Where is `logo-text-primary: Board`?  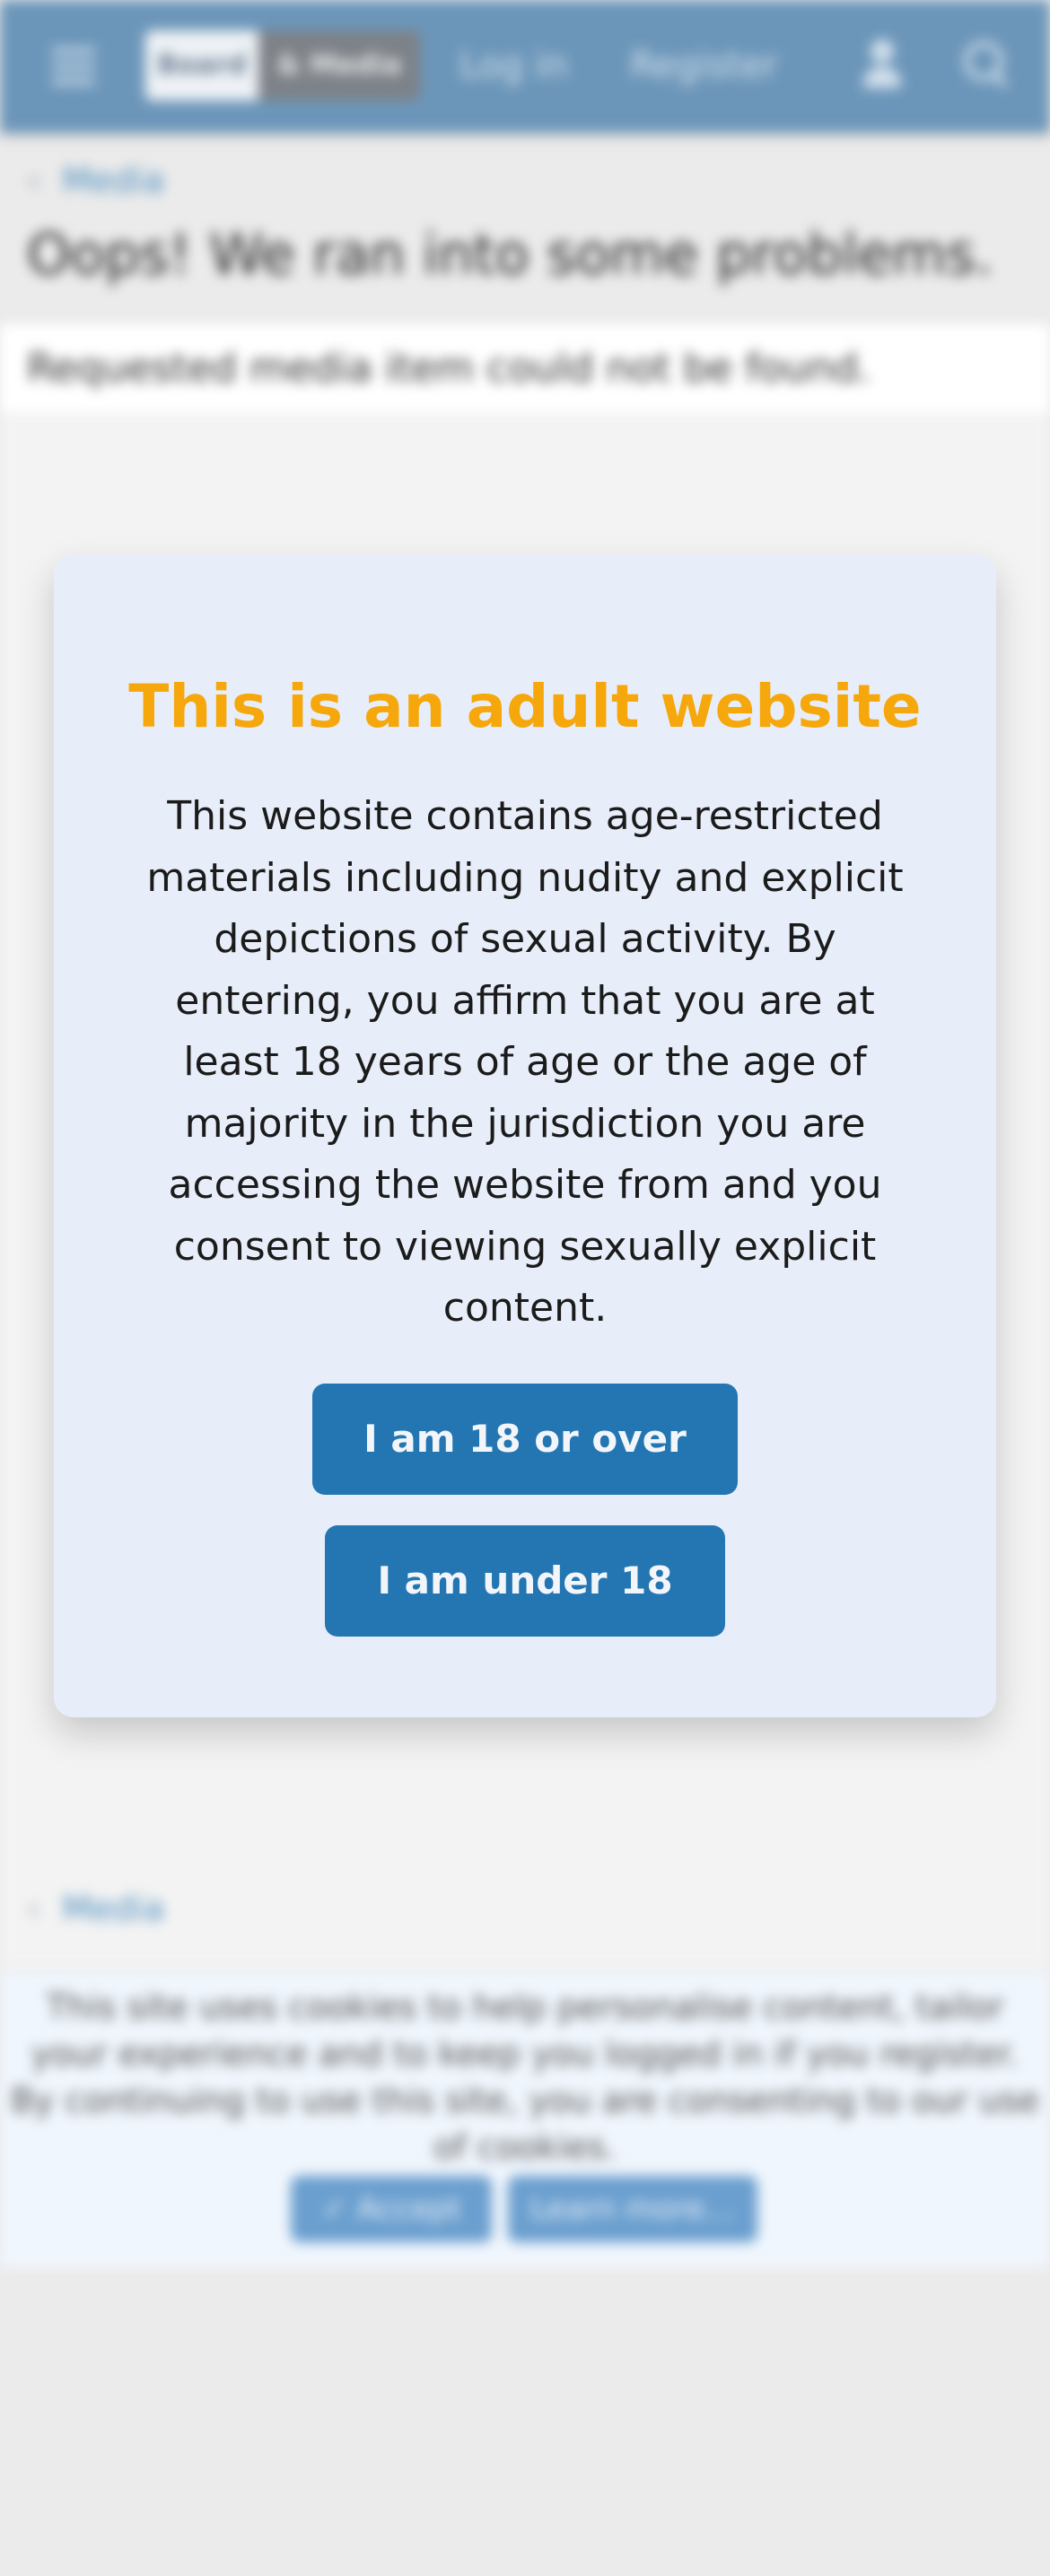
logo-text-primary: Board is located at coordinates (202, 65).